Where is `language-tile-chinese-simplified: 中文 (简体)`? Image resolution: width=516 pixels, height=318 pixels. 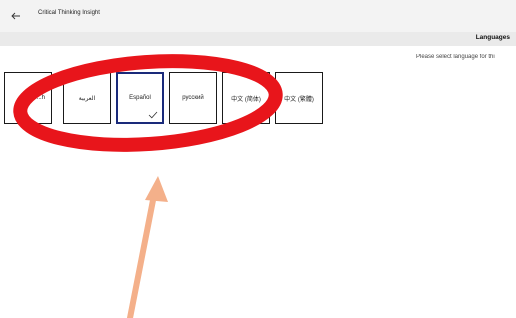
language-tile-chinese-simplified: 中文 (简体) is located at coordinates (246, 98).